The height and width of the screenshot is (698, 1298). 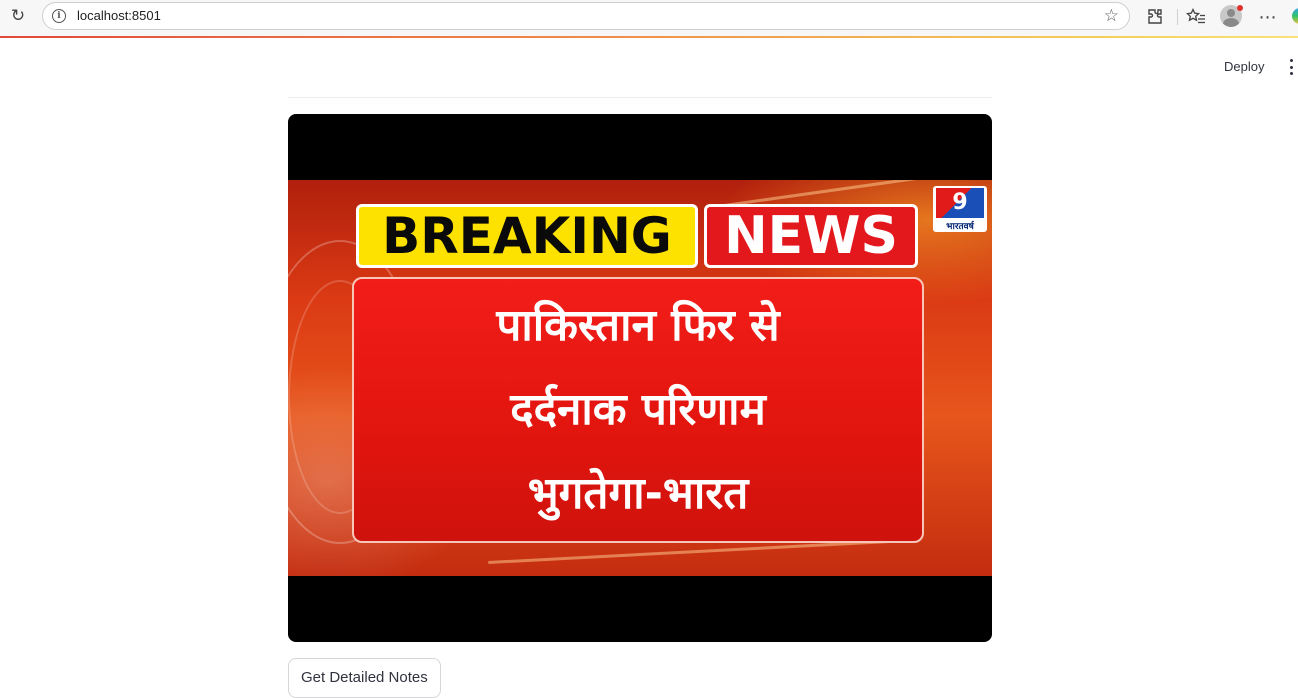 What do you see at coordinates (1240, 8) in the screenshot?
I see `notification-dot` at bounding box center [1240, 8].